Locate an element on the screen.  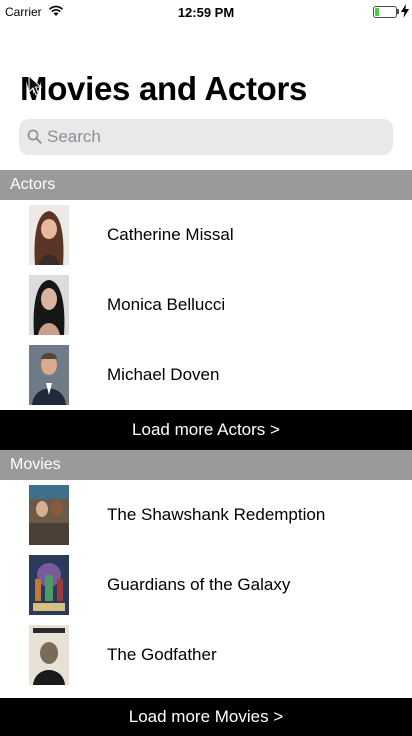
actor-row-monica-bellucci: Monica Bellucci is located at coordinates (206, 305).